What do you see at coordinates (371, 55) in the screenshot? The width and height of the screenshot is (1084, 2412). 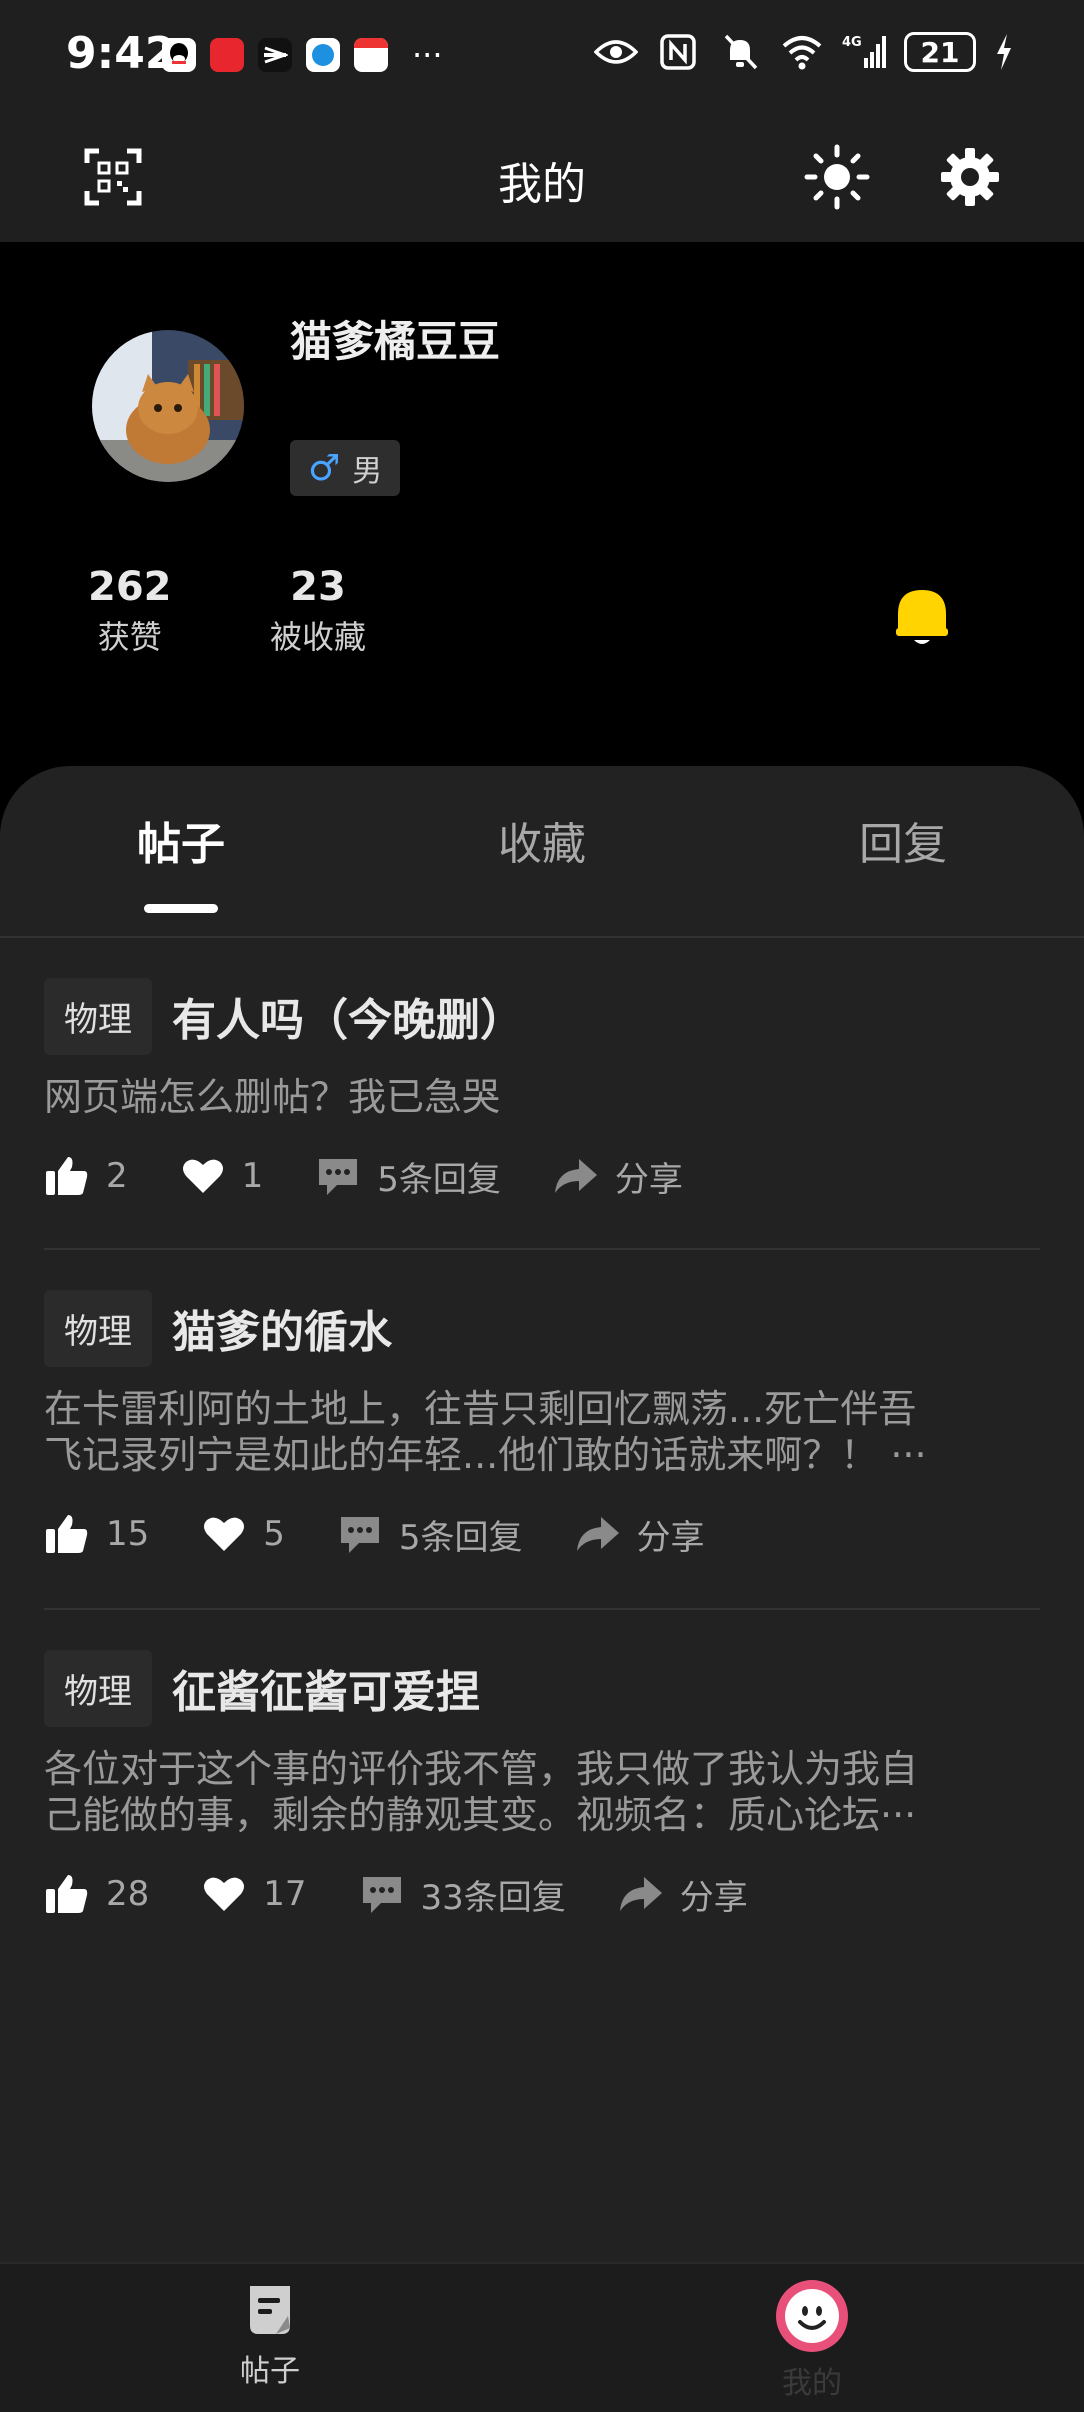 I see `calendar-app-icon` at bounding box center [371, 55].